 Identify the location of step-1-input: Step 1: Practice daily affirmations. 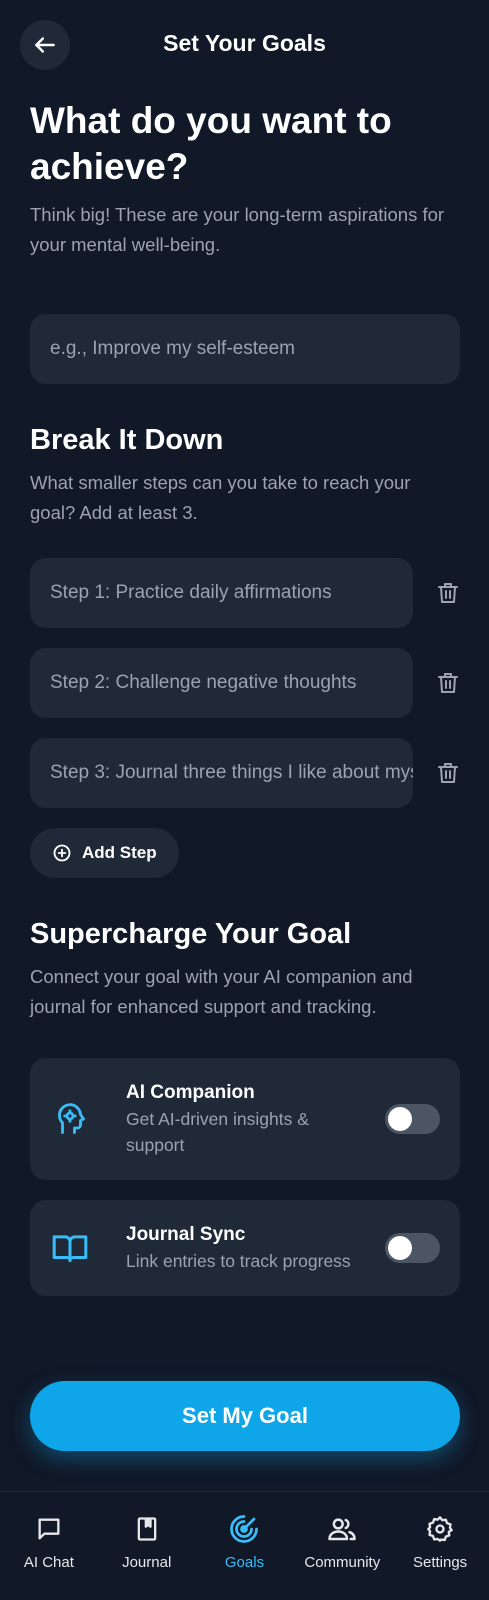
(221, 593).